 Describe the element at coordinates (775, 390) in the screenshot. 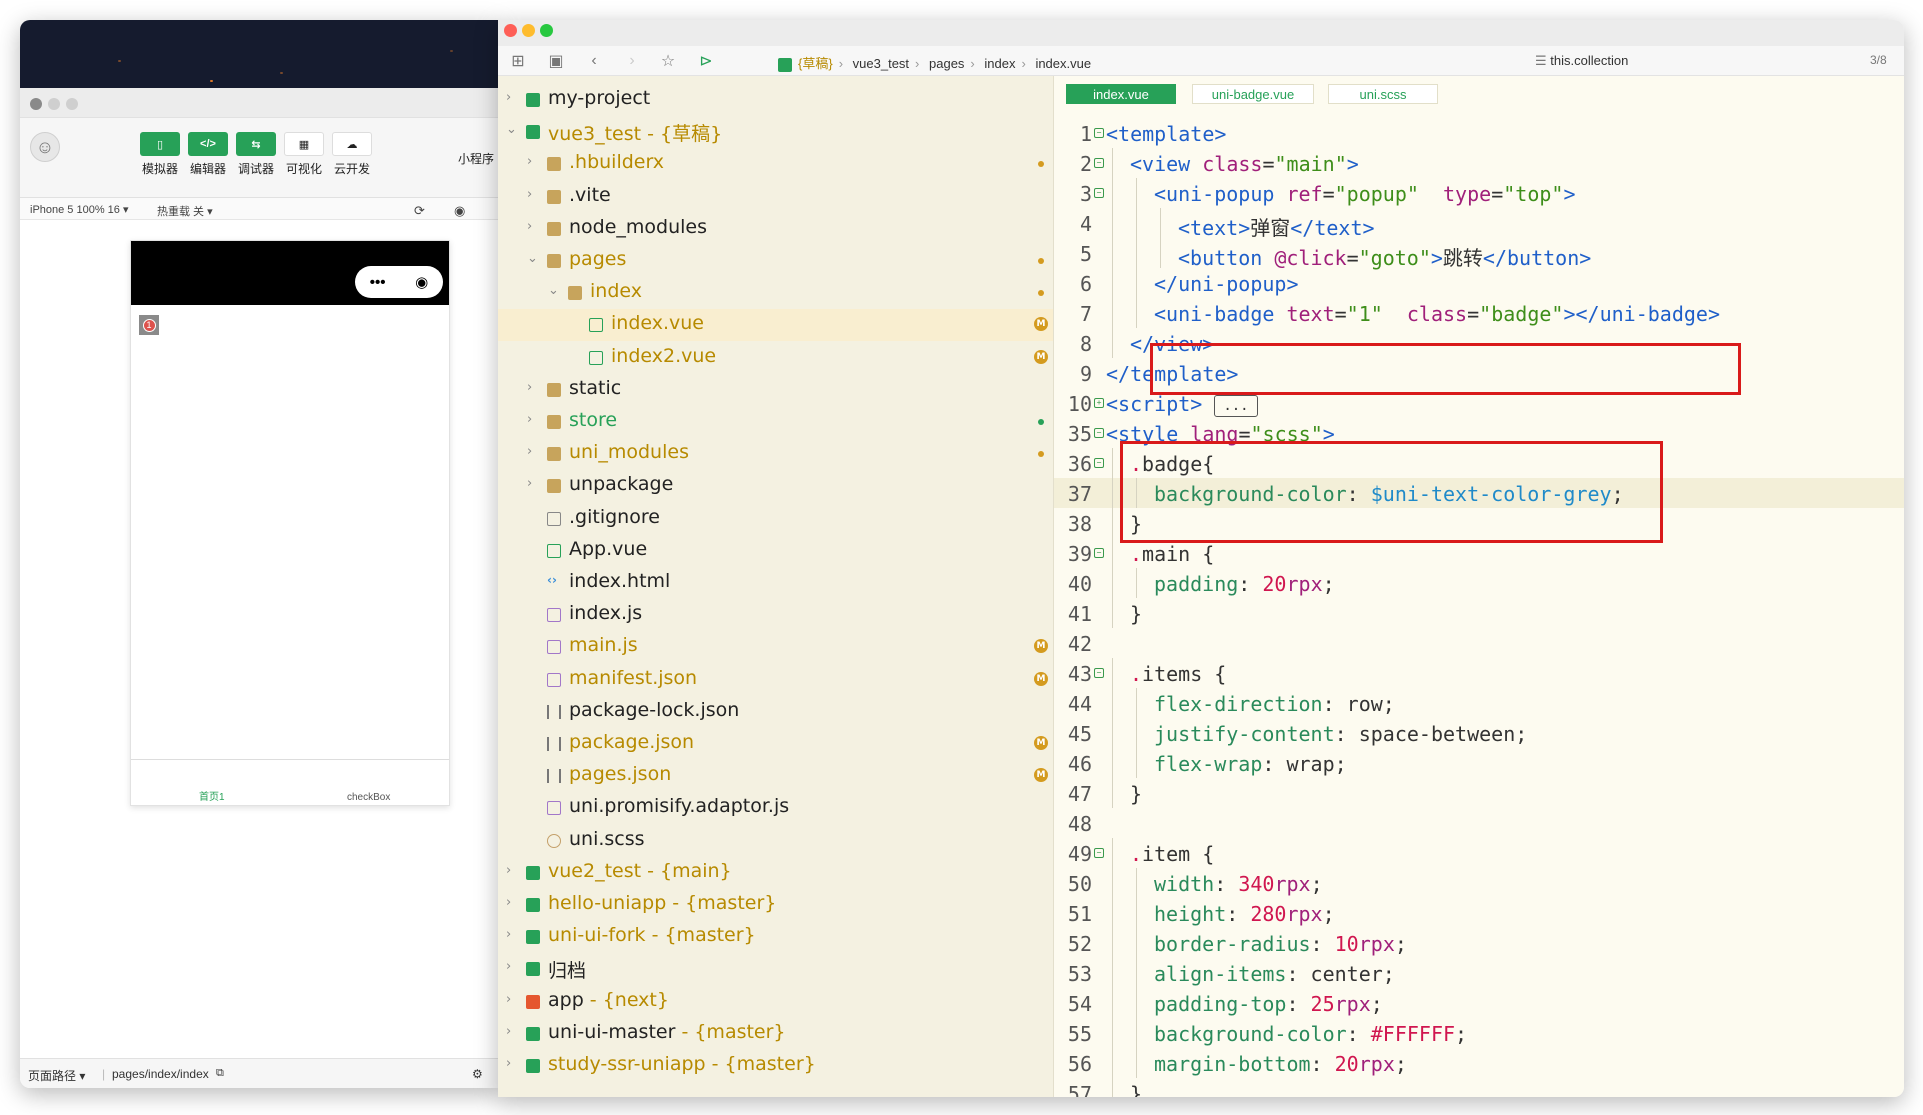

I see `tree-item: › static` at that location.